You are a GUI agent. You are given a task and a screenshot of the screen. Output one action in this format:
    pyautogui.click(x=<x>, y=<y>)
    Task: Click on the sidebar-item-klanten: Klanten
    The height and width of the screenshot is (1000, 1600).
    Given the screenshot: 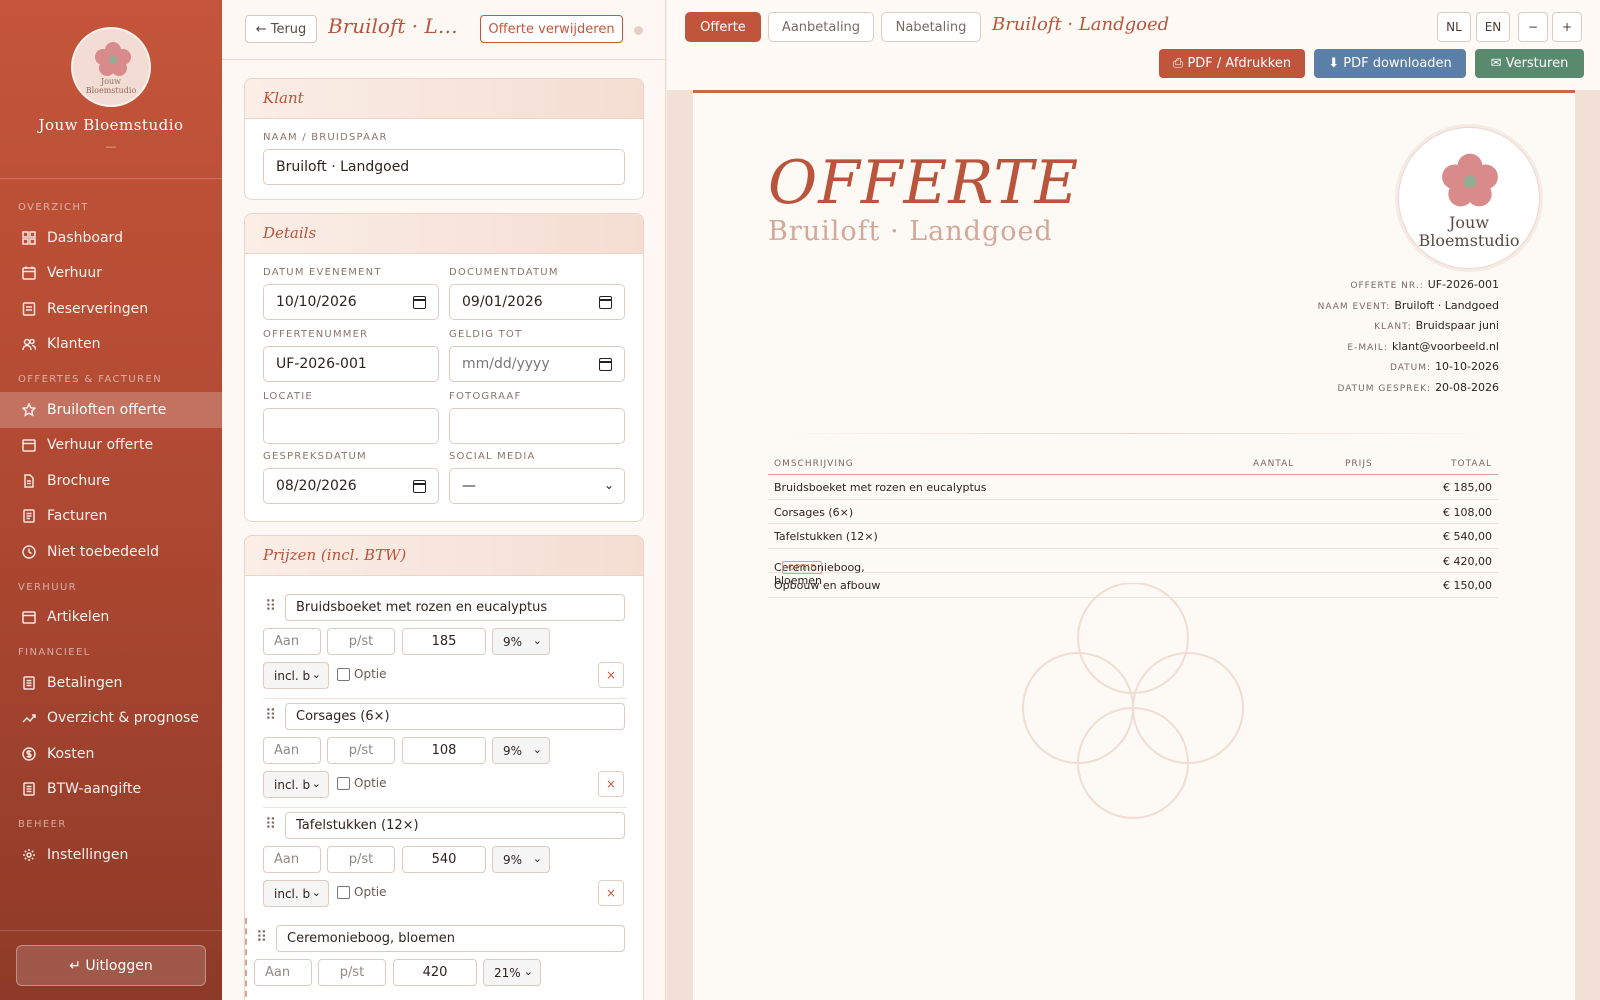 What is the action you would take?
    pyautogui.click(x=111, y=345)
    